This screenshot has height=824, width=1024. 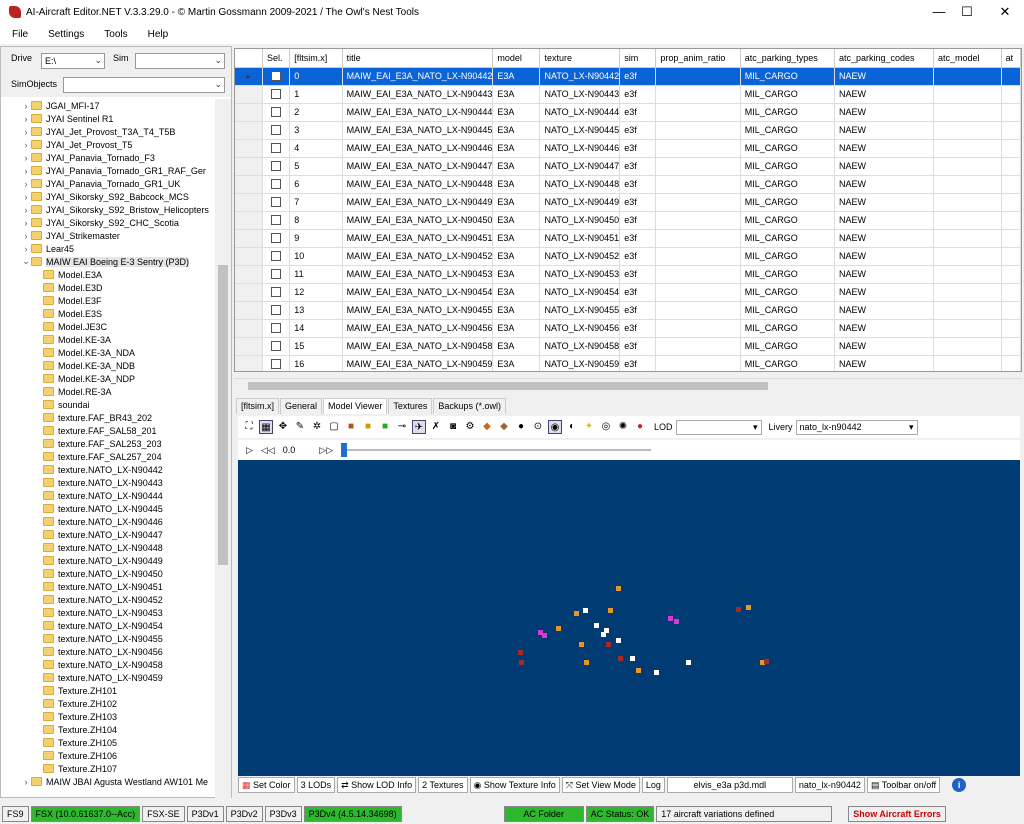 I want to click on texture-icon: ■, so click(x=351, y=427).